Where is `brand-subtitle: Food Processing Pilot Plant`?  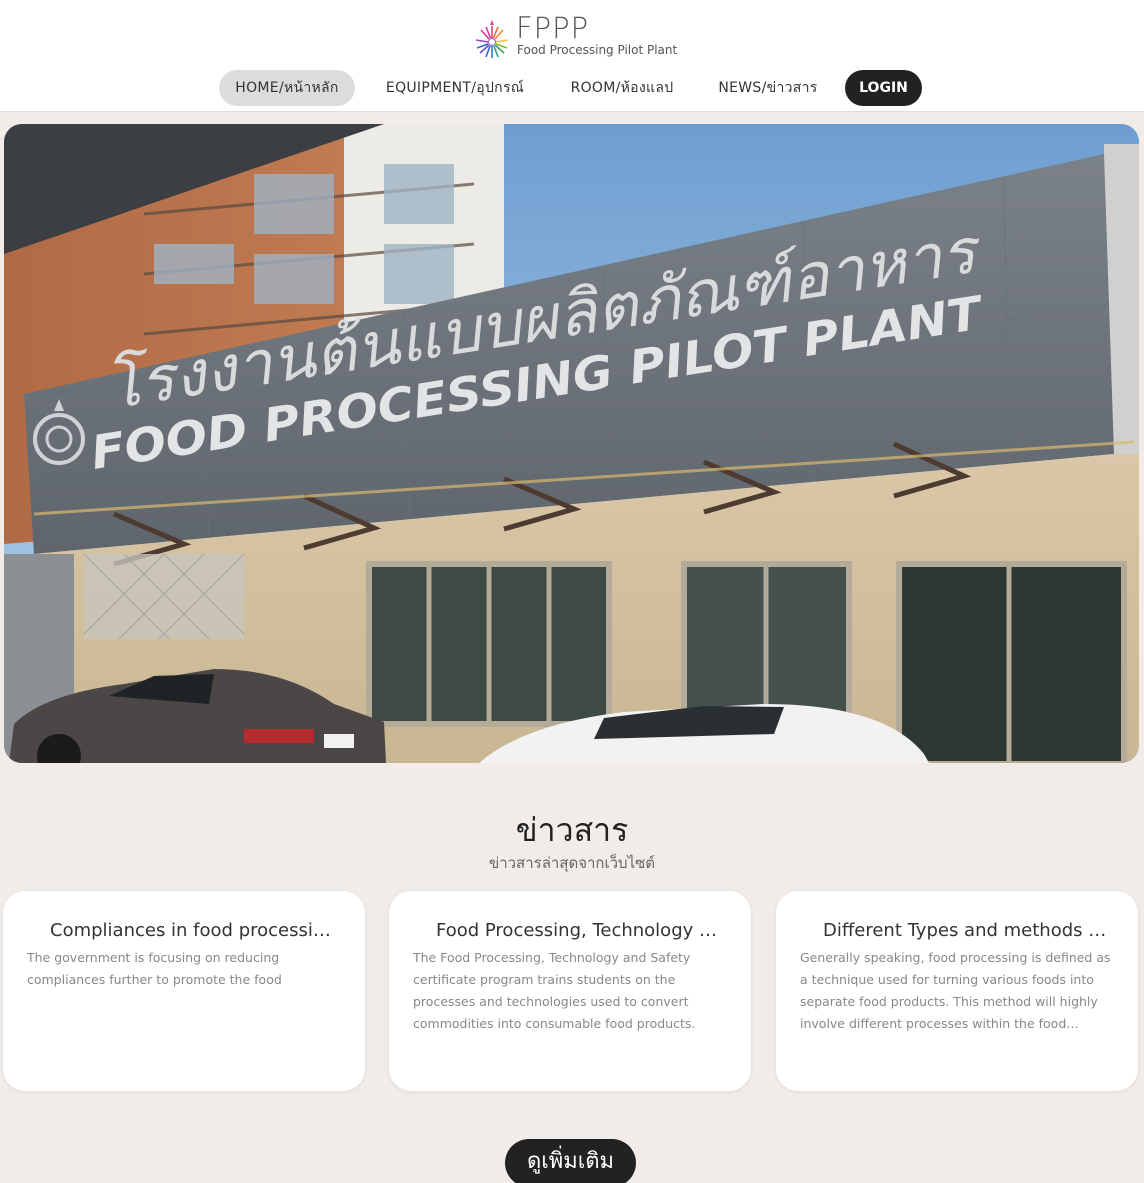
brand-subtitle: Food Processing Pilot Plant is located at coordinates (597, 50).